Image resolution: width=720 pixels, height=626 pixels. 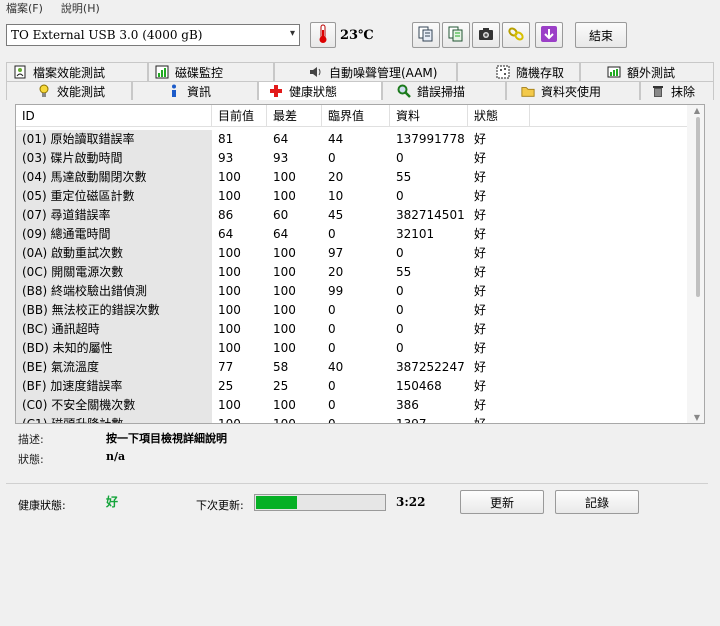 What do you see at coordinates (549, 35) in the screenshot?
I see `download-button` at bounding box center [549, 35].